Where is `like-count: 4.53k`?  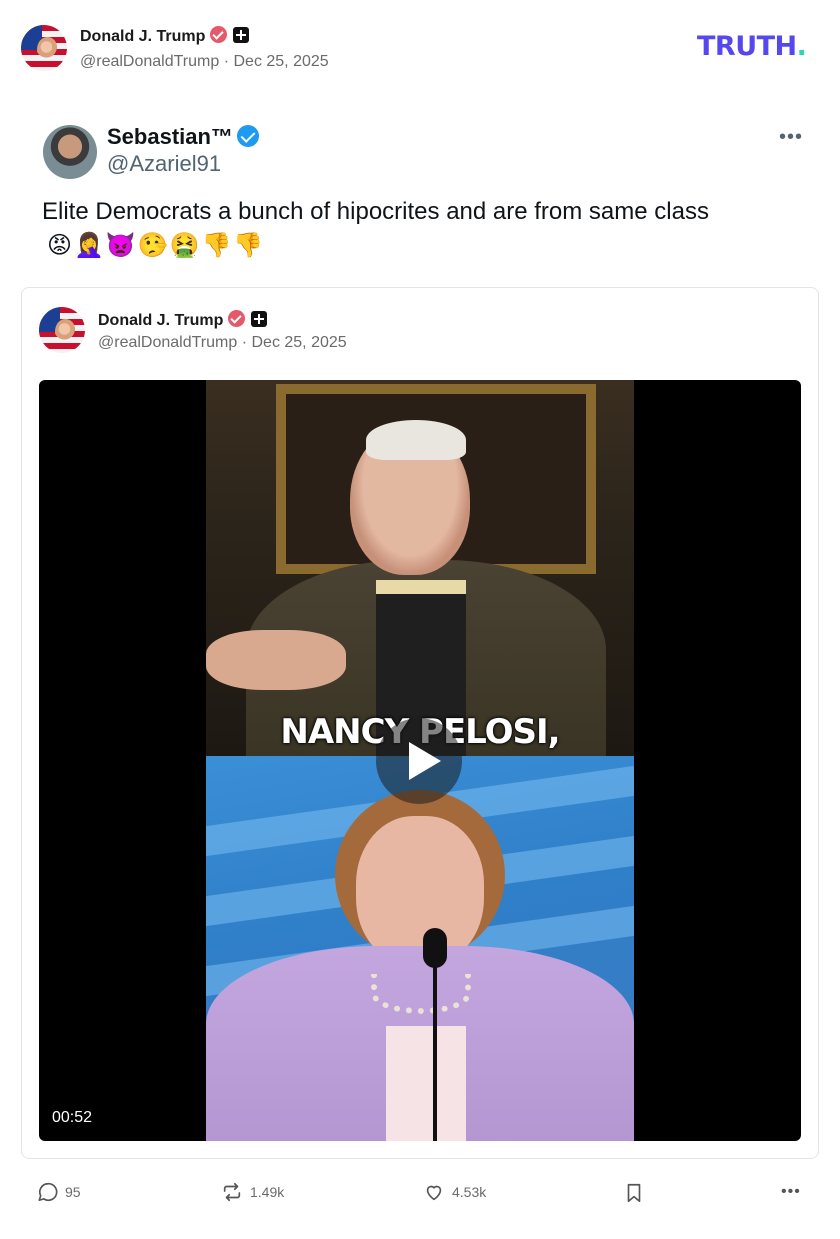 like-count: 4.53k is located at coordinates (469, 1192).